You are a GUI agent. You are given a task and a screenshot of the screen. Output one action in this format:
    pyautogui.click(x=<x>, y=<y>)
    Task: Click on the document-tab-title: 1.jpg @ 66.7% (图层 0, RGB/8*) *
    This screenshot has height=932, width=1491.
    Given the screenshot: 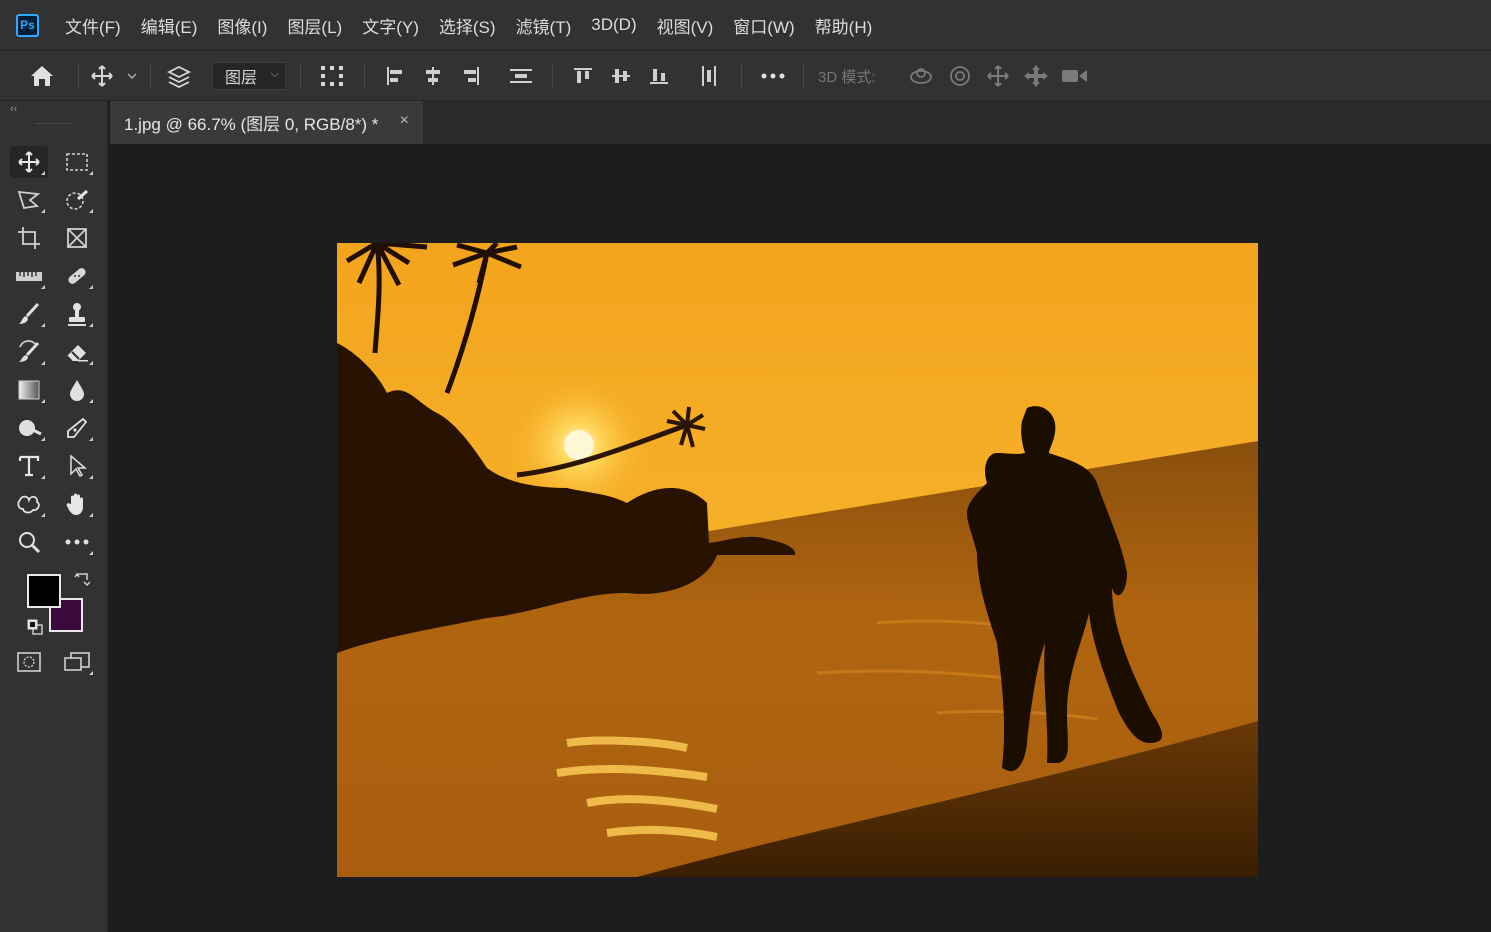 What is the action you would take?
    pyautogui.click(x=251, y=124)
    